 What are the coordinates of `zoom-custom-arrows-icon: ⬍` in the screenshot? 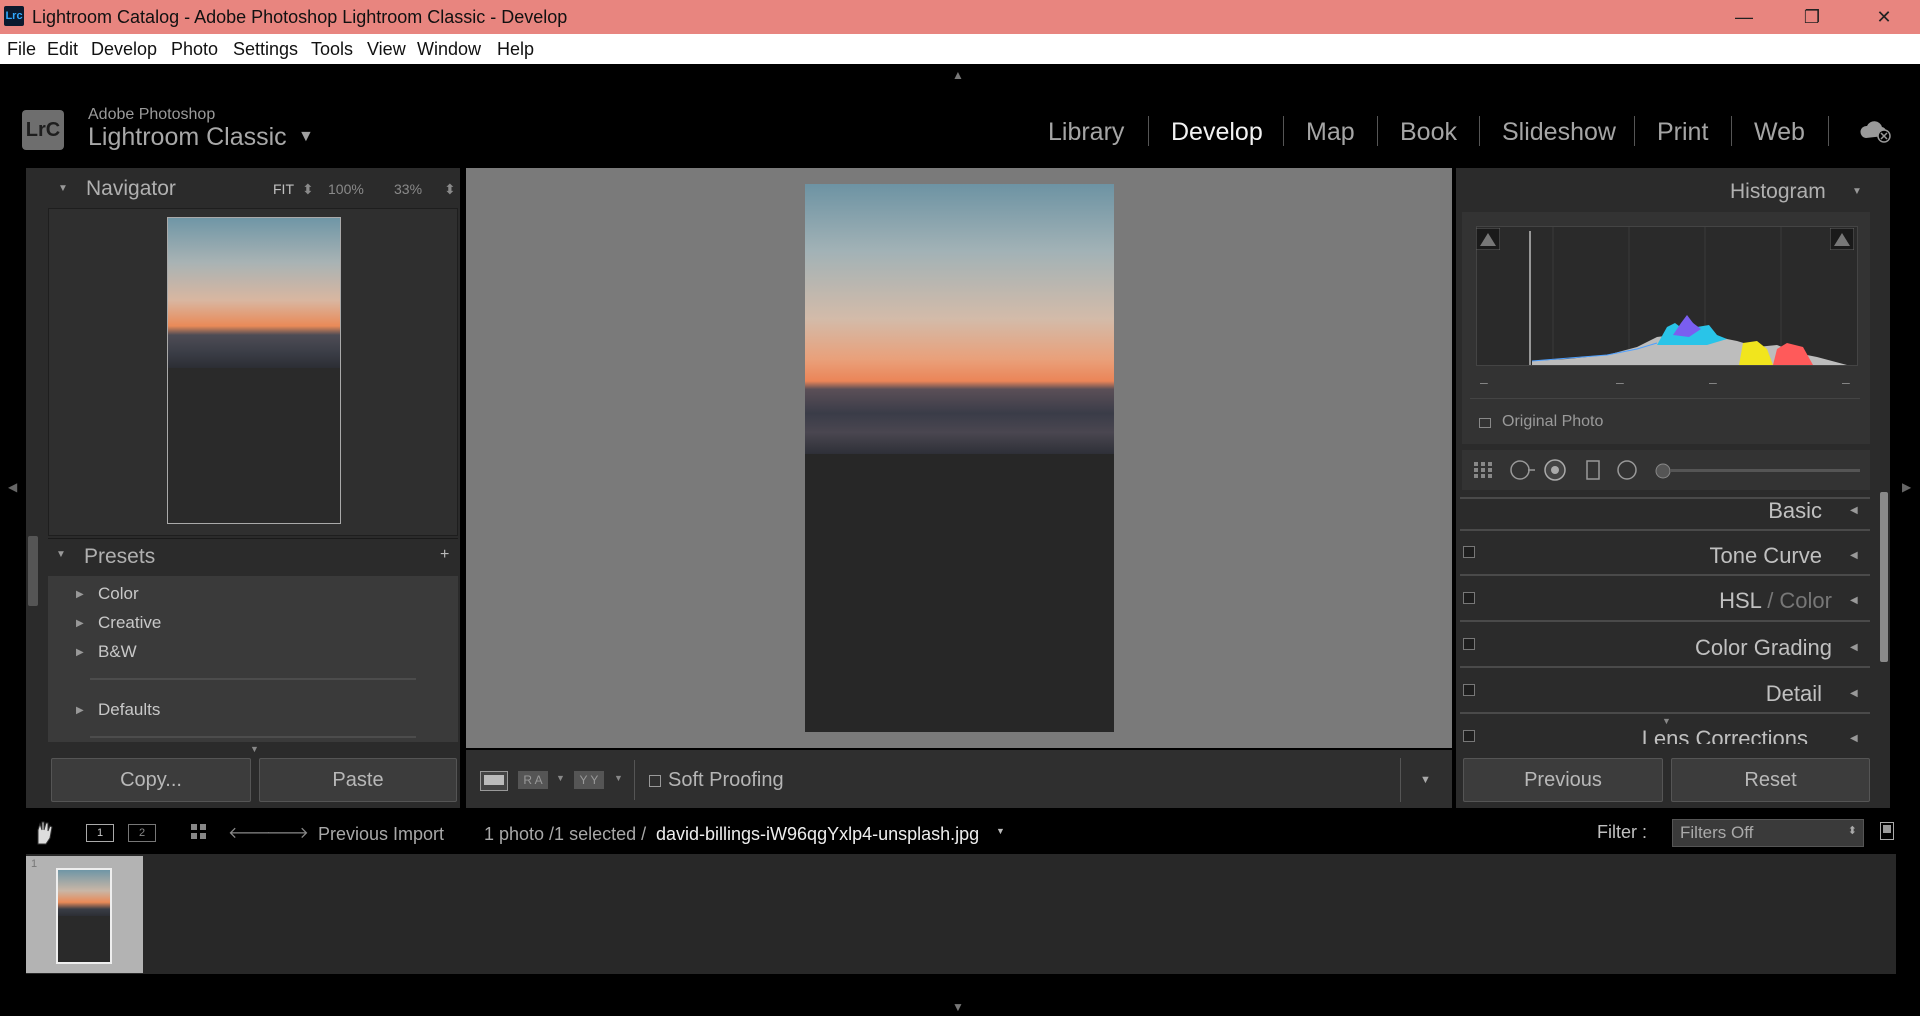 It's located at (450, 189).